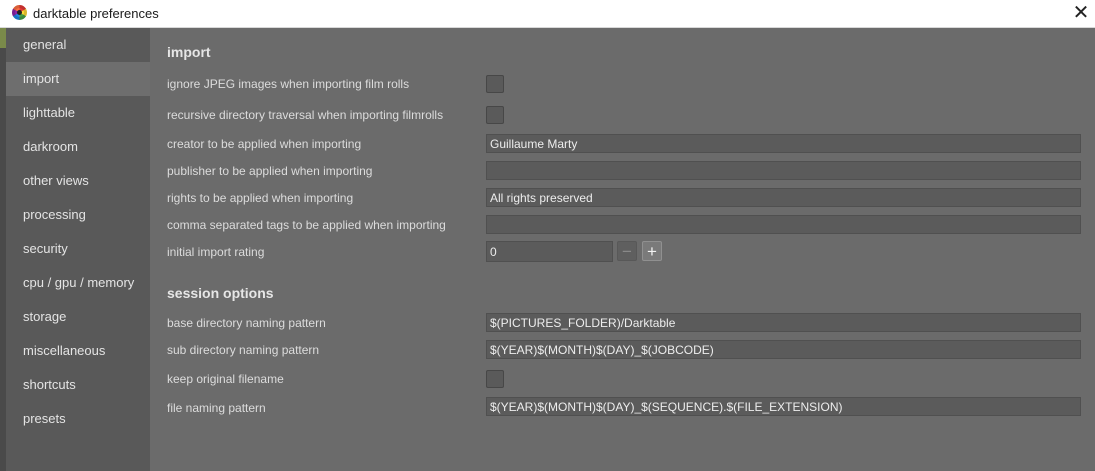  I want to click on title-bar: darktable preferences ✕, so click(547, 14).